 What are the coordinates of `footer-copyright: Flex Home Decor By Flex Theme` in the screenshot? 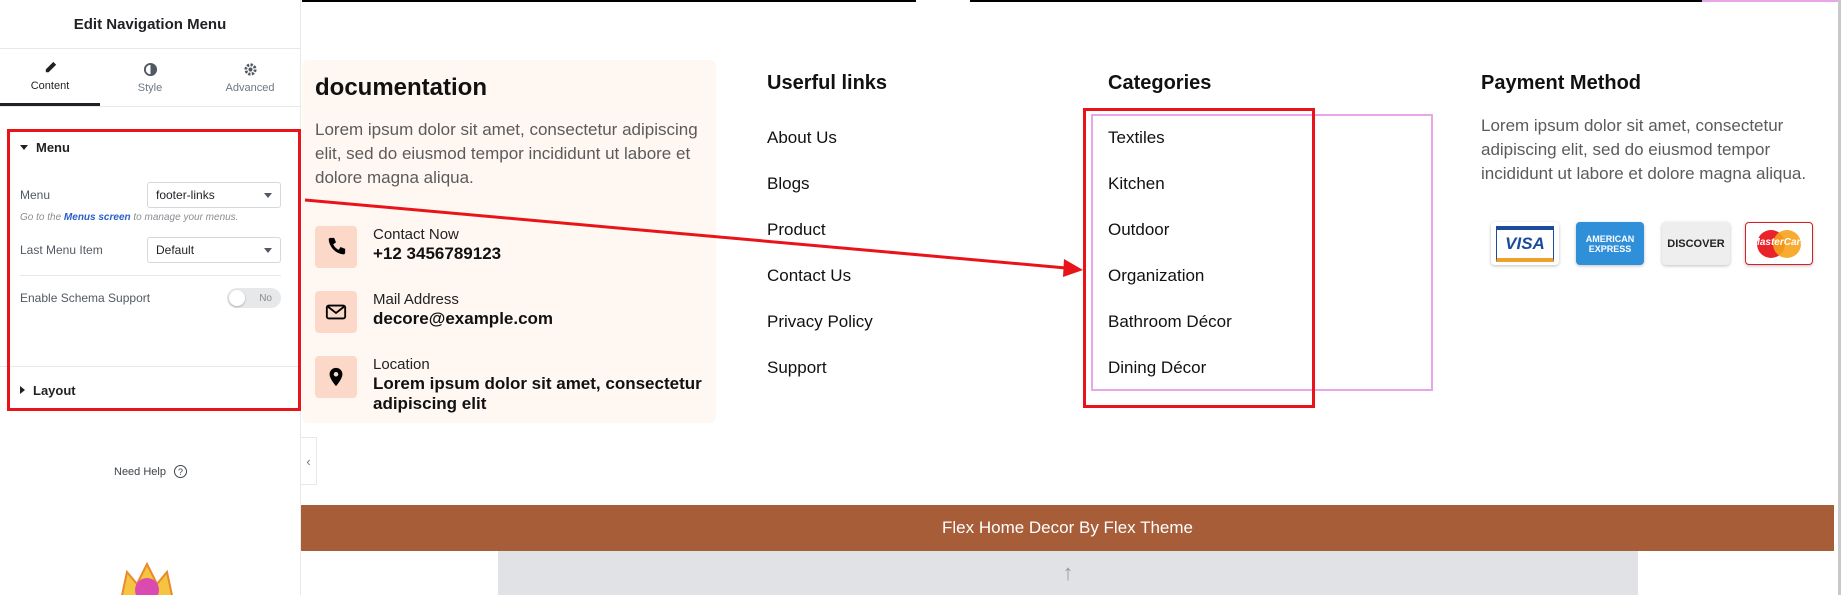 It's located at (1067, 528).